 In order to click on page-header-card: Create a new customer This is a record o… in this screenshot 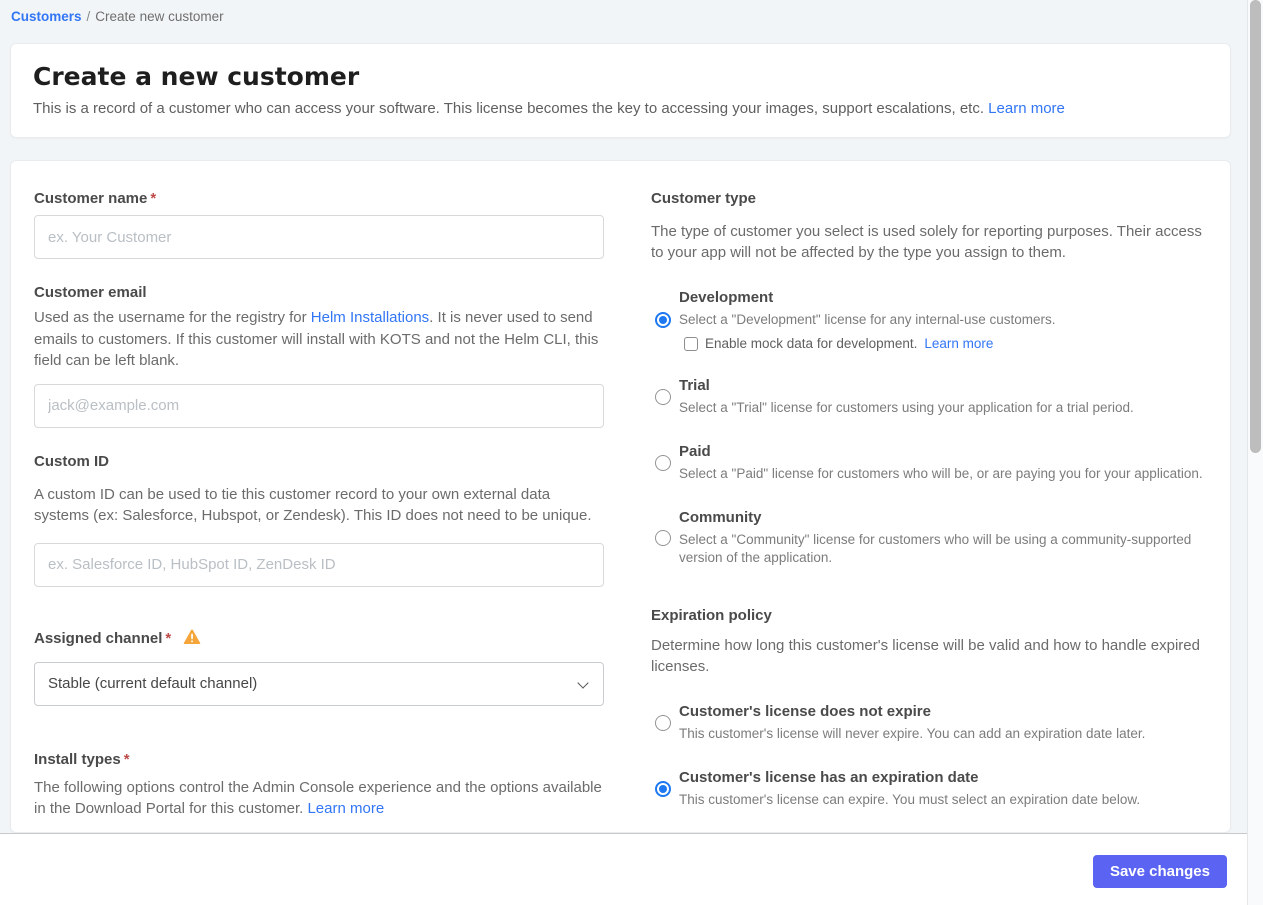, I will do `click(620, 90)`.